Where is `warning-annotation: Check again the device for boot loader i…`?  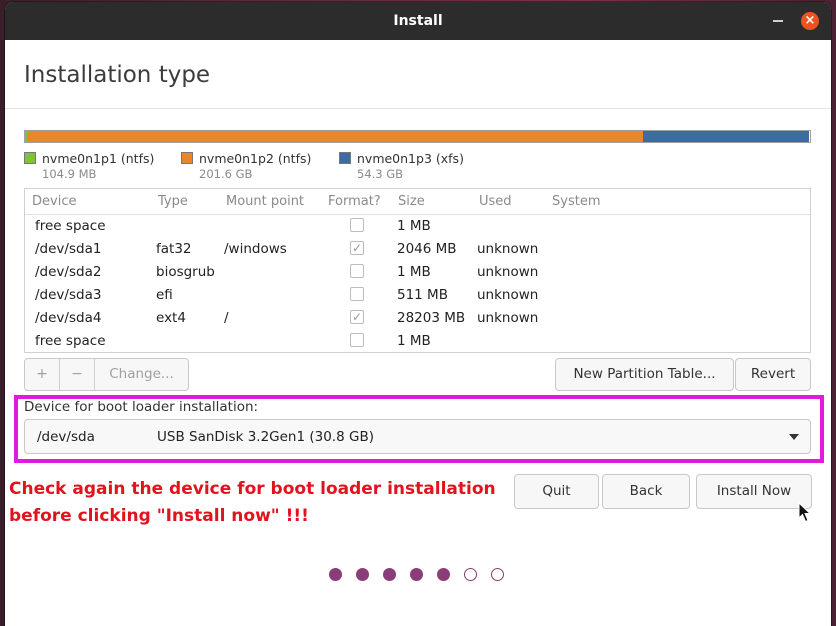 warning-annotation: Check again the device for boot loader i… is located at coordinates (252, 503).